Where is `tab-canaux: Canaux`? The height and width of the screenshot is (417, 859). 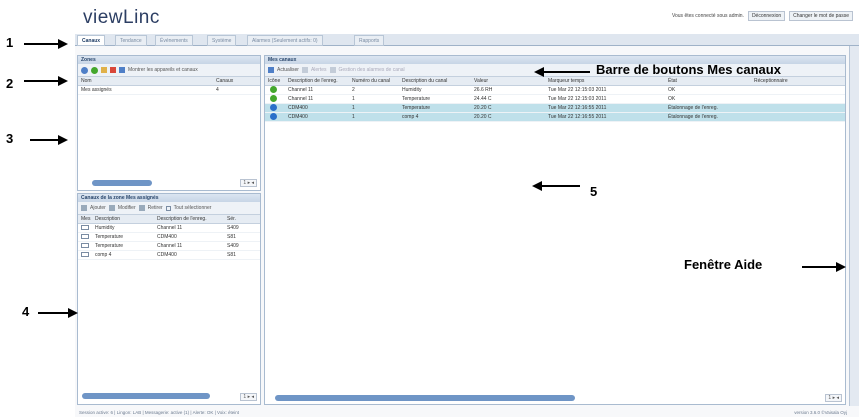
tab-canaux: Canaux is located at coordinates (91, 40).